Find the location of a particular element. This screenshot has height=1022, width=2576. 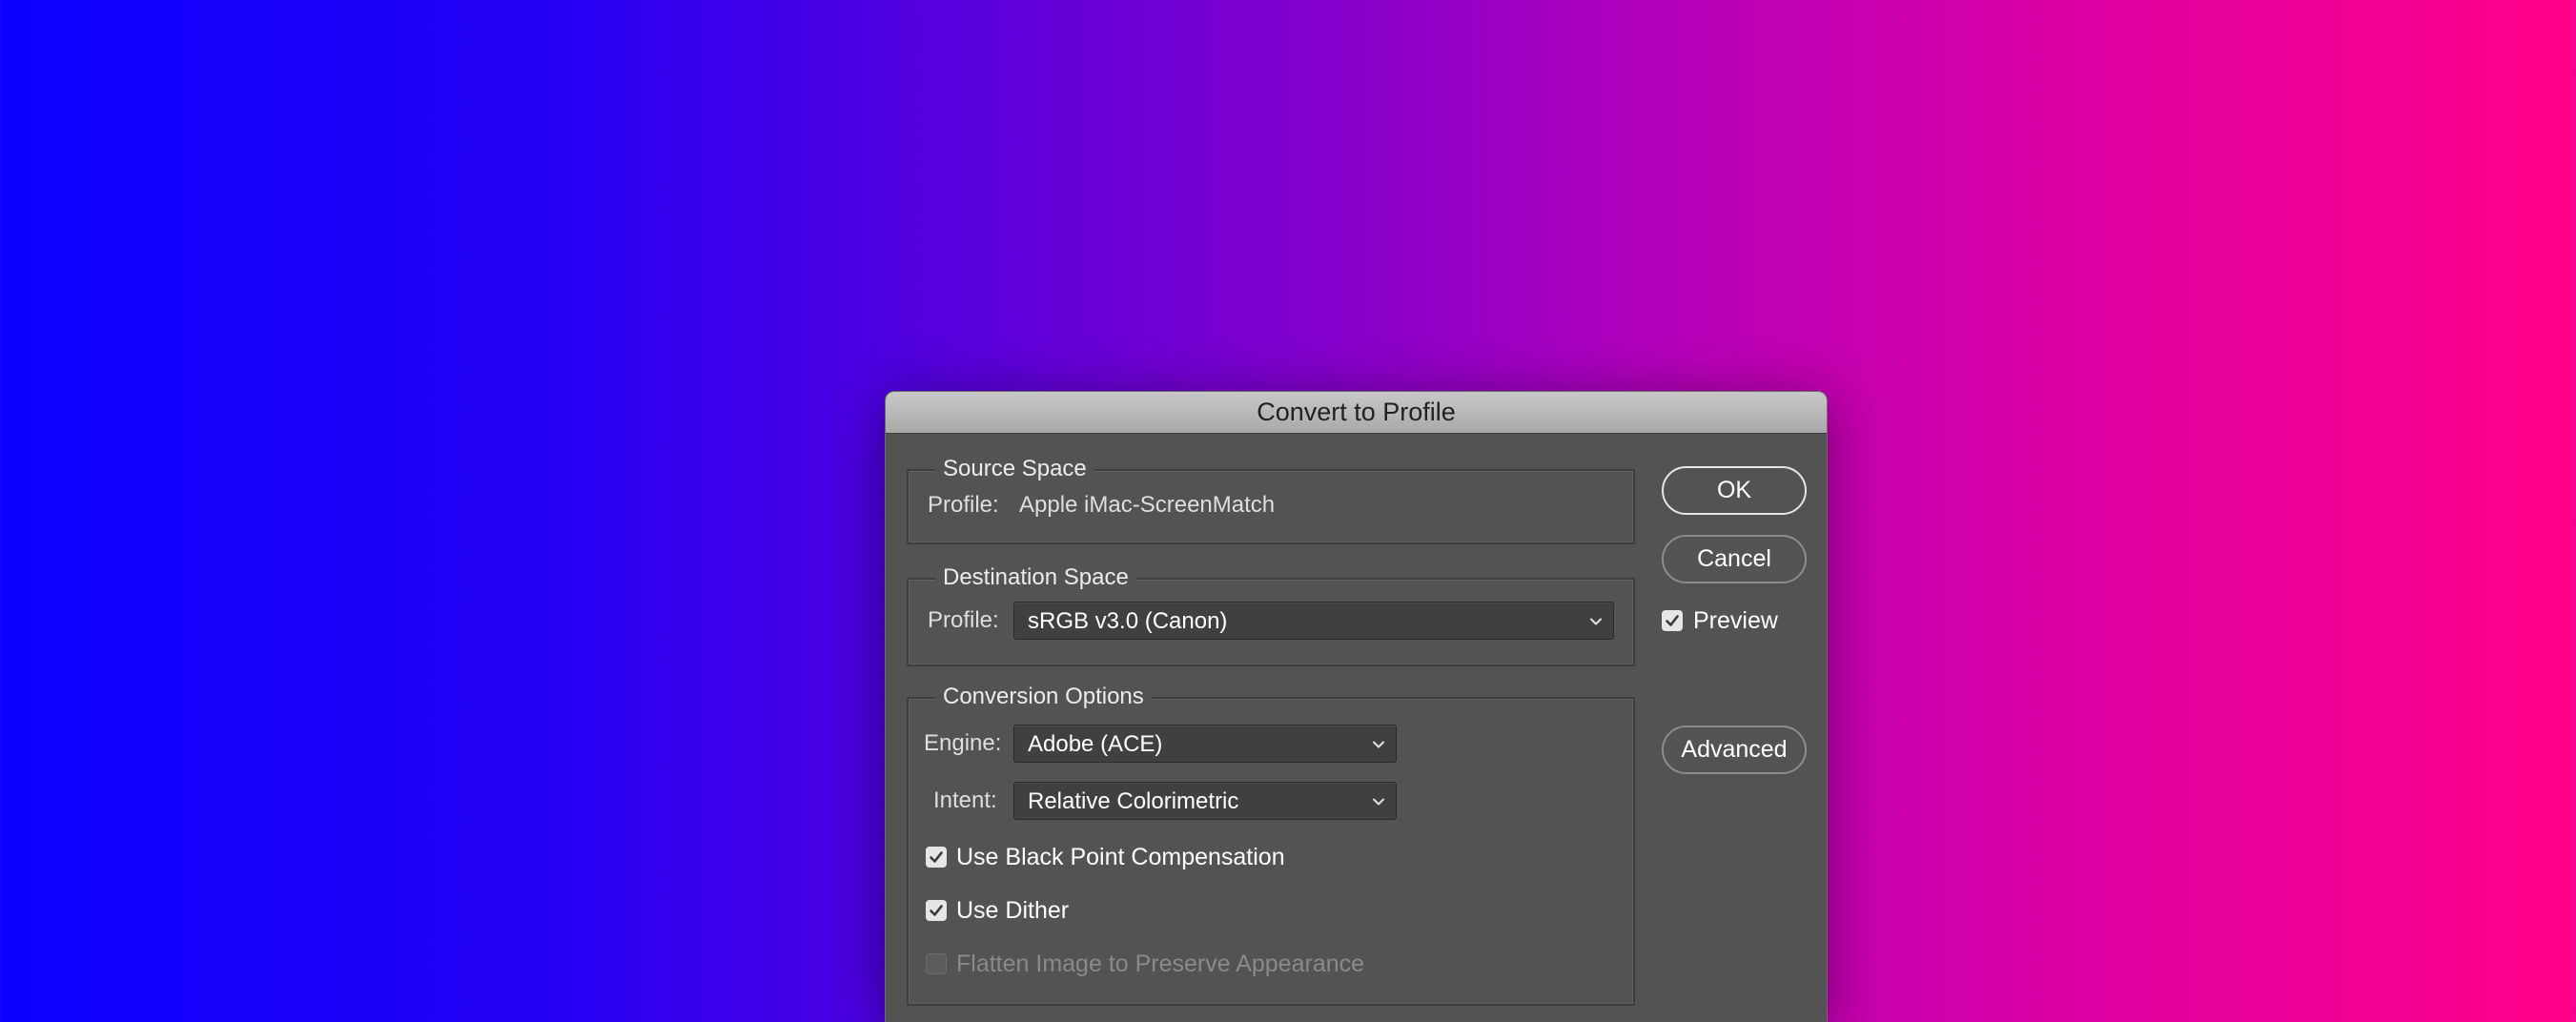

black-point-checkbox is located at coordinates (936, 857).